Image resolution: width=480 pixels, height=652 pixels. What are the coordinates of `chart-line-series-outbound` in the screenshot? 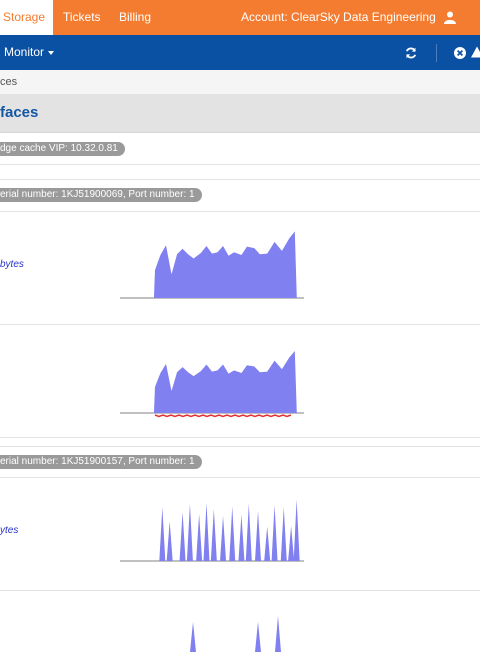 It's located at (223, 416).